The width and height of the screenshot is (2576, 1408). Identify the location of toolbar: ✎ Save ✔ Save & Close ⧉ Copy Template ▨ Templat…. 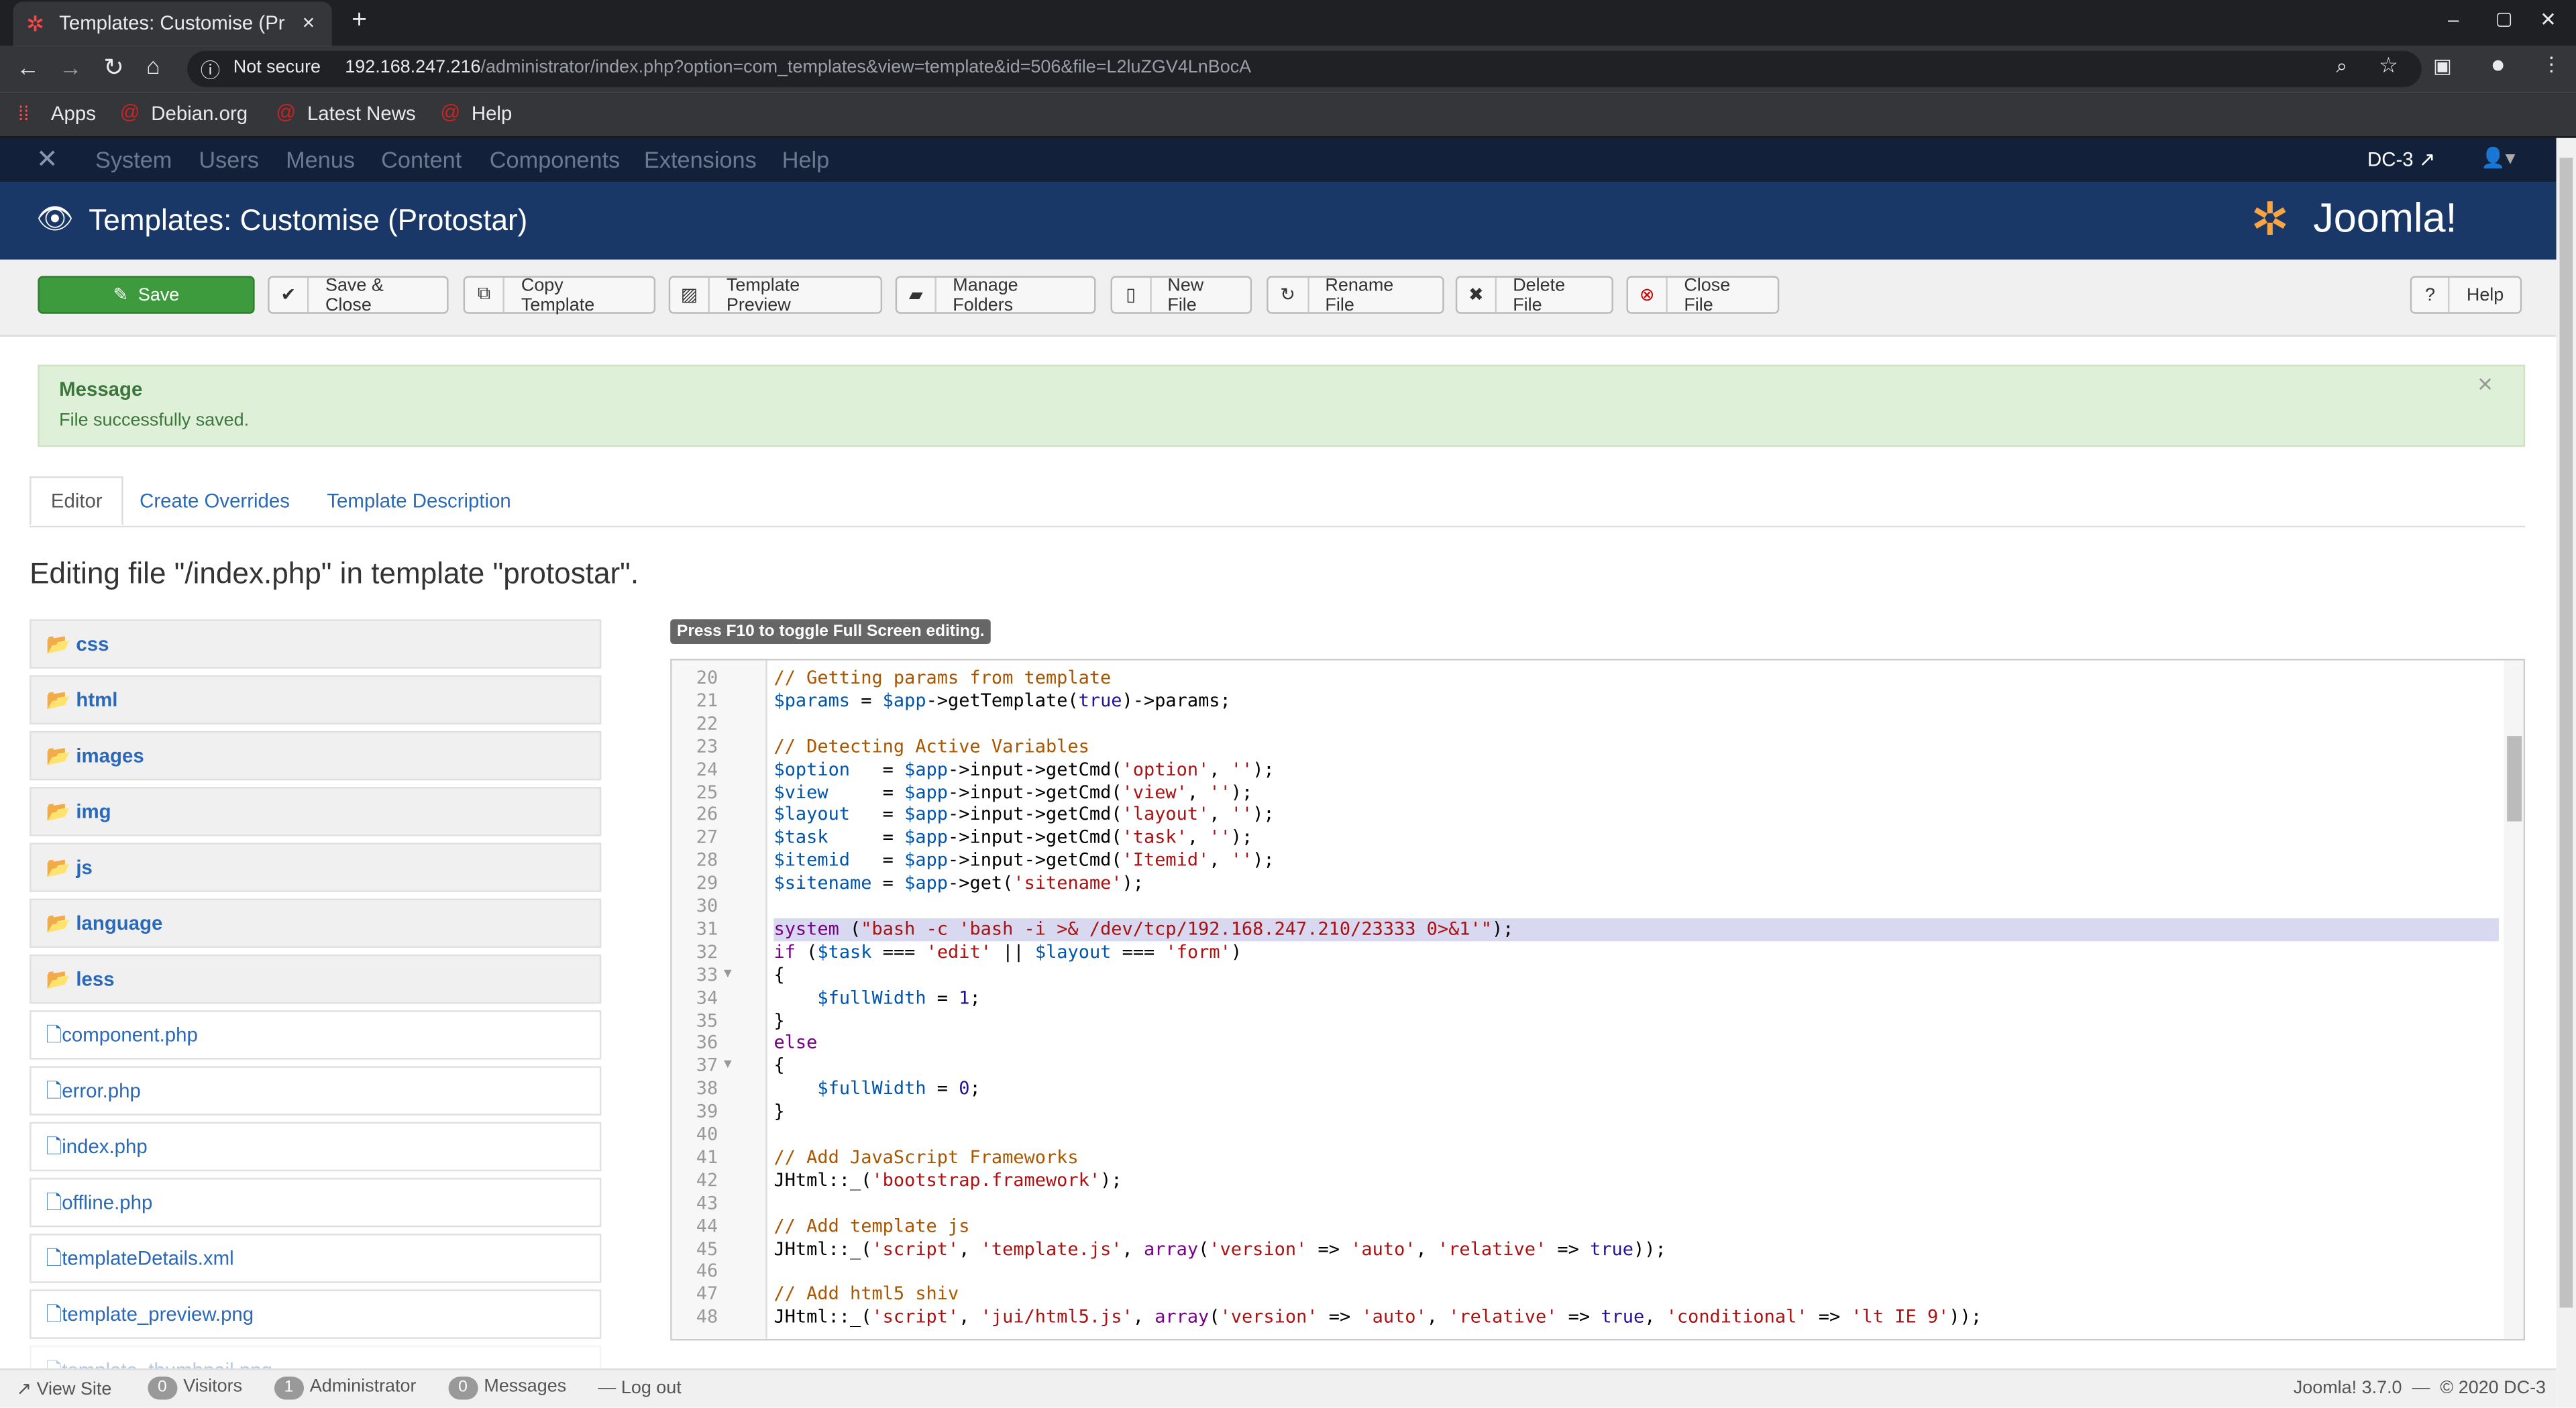
(1278, 298).